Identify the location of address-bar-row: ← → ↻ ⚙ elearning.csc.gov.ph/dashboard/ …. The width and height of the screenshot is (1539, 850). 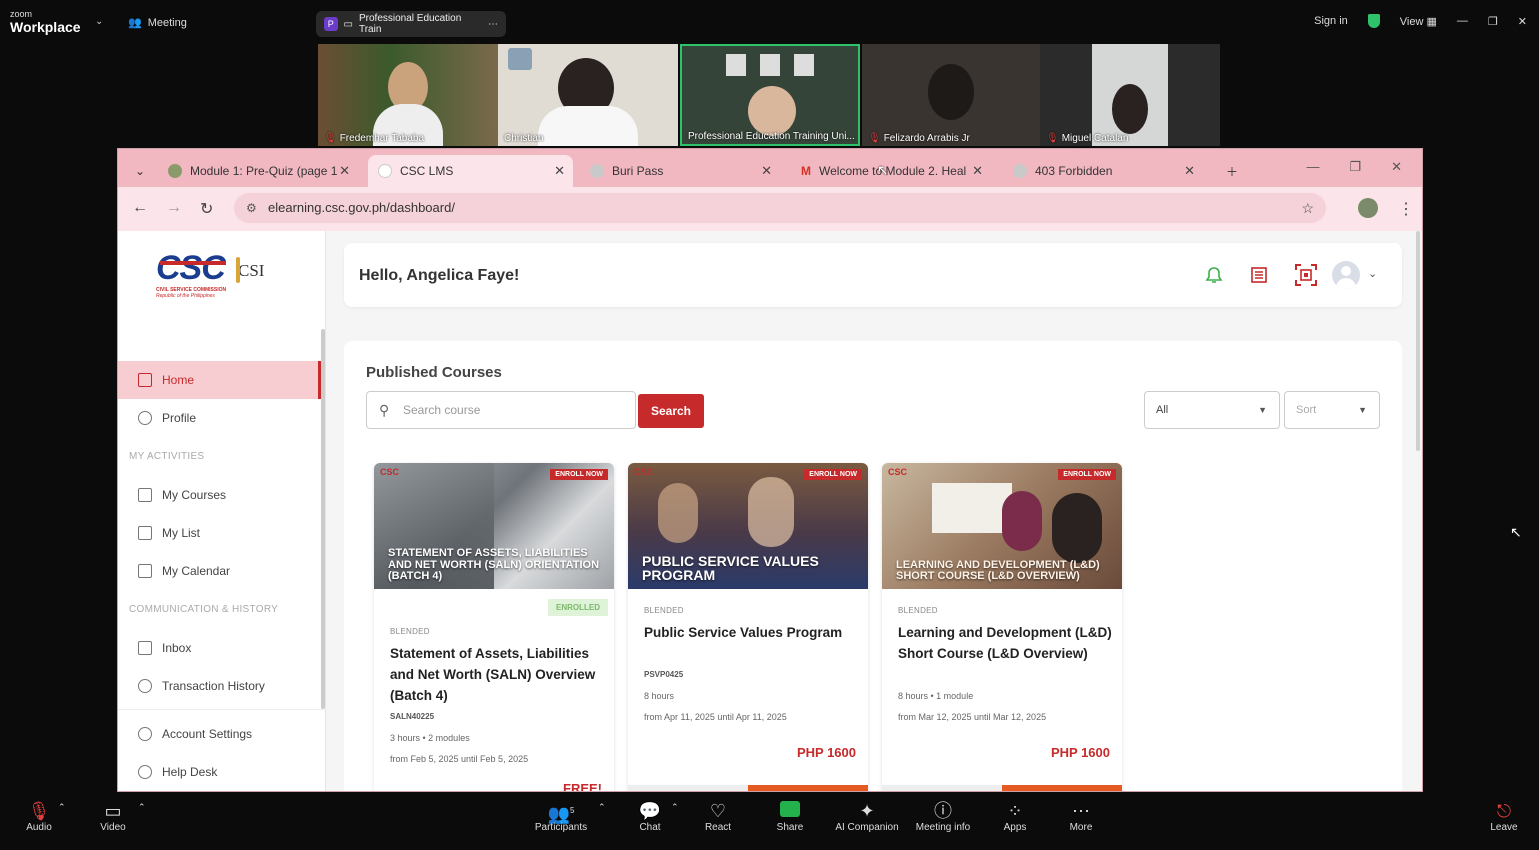
(770, 209).